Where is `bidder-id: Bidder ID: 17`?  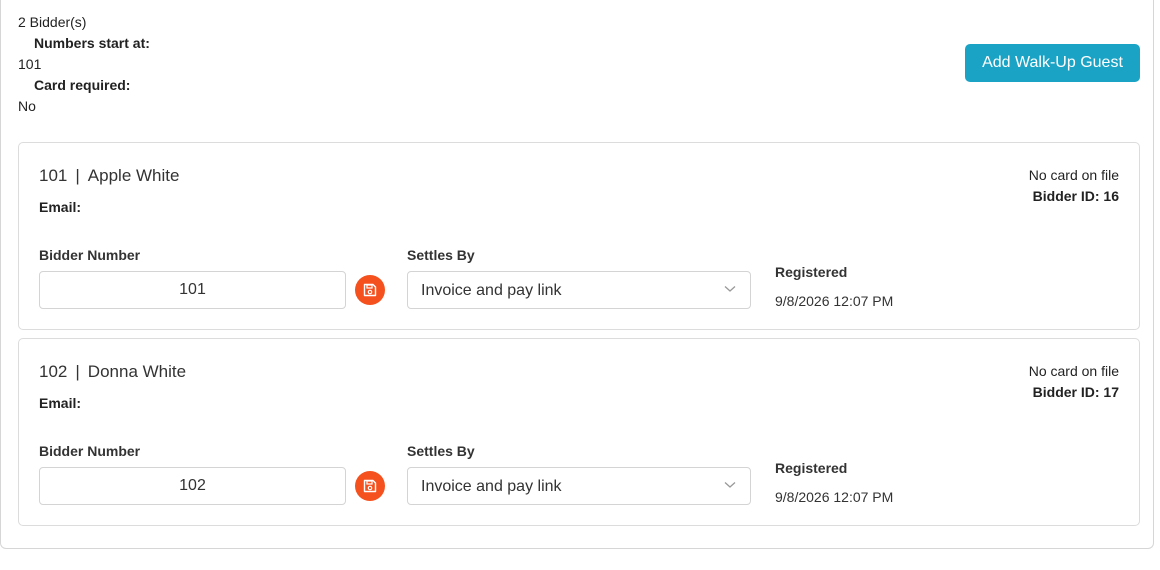 bidder-id: Bidder ID: 17 is located at coordinates (1075, 392).